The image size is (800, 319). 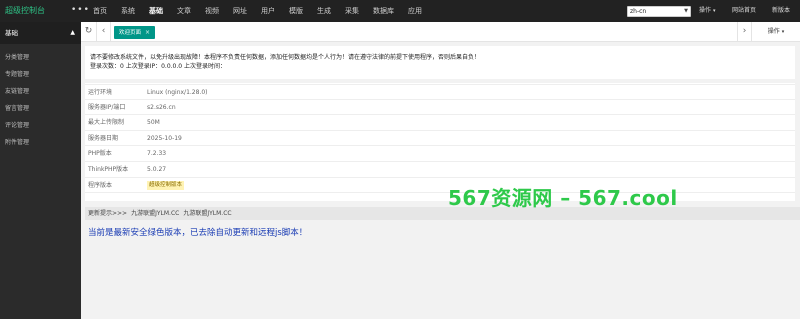 I want to click on top-nav-item-home: 首页, so click(x=100, y=11).